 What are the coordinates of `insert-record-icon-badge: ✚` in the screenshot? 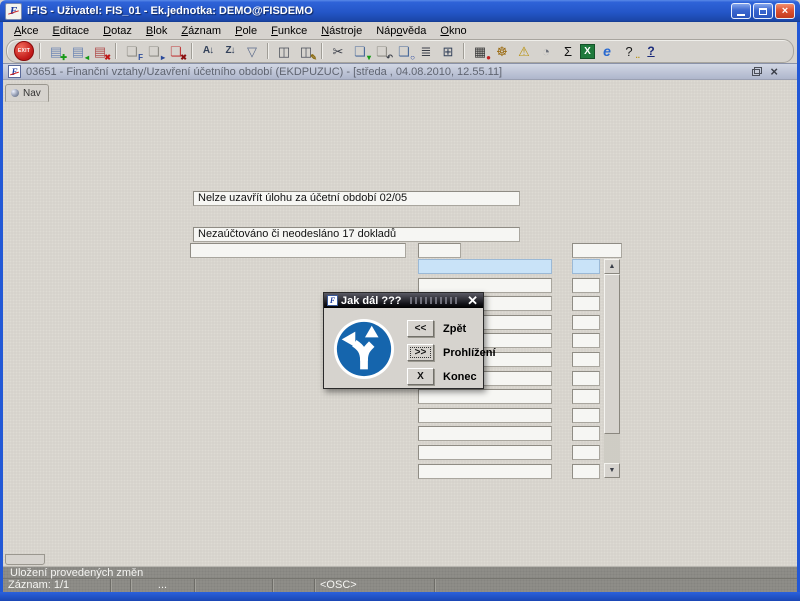 It's located at (63, 57).